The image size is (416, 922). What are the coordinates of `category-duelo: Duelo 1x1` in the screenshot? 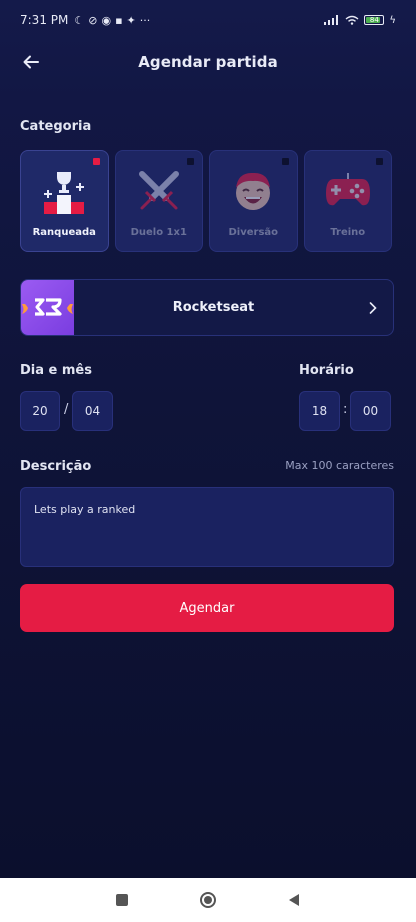 It's located at (158, 201).